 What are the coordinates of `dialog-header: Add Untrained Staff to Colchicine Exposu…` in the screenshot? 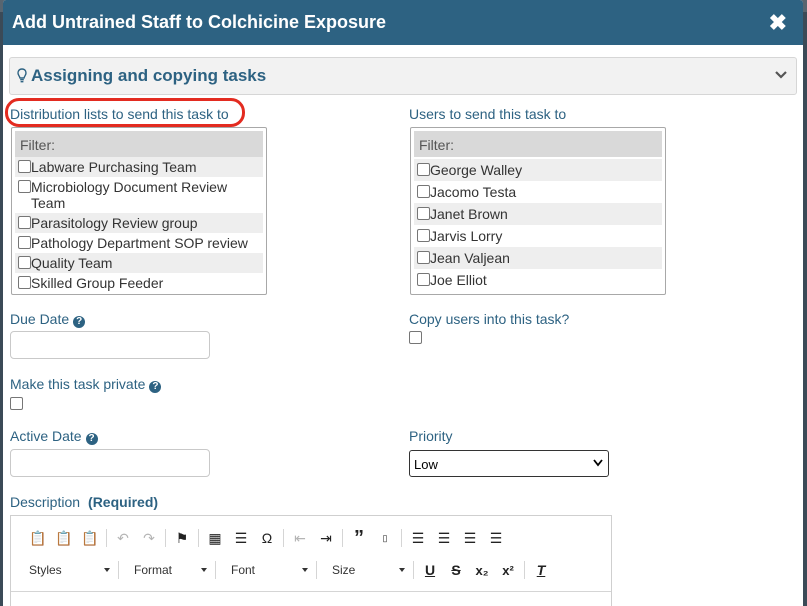 It's located at (403, 22).